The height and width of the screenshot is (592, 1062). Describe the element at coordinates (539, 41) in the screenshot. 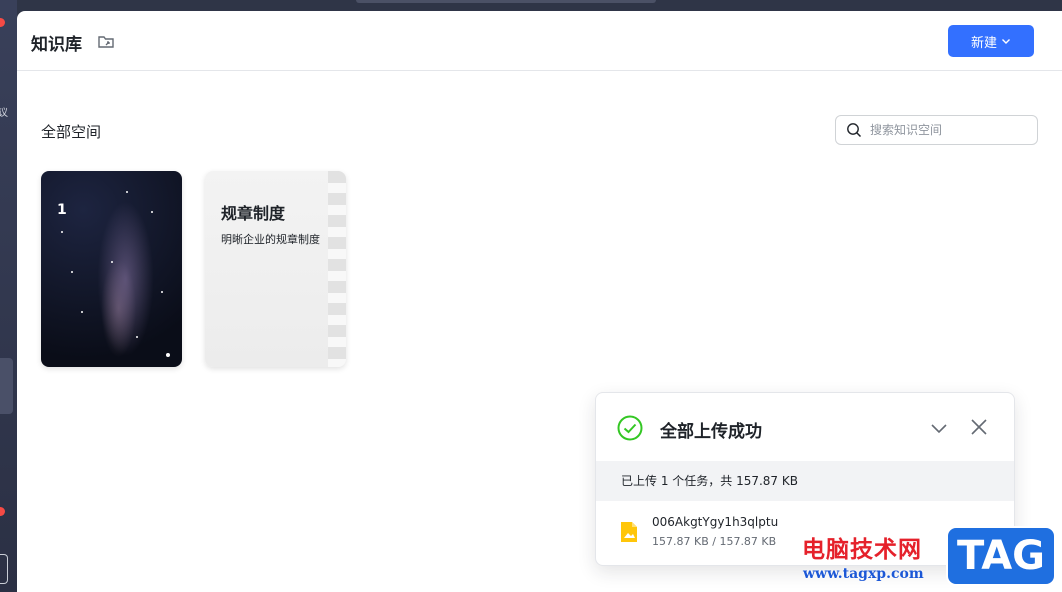

I see `page-header: 知识库 新建` at that location.